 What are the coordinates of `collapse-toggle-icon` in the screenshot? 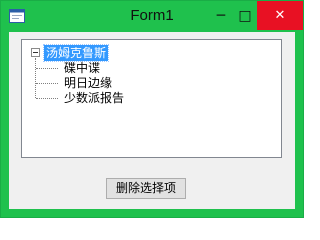 It's located at (35, 52).